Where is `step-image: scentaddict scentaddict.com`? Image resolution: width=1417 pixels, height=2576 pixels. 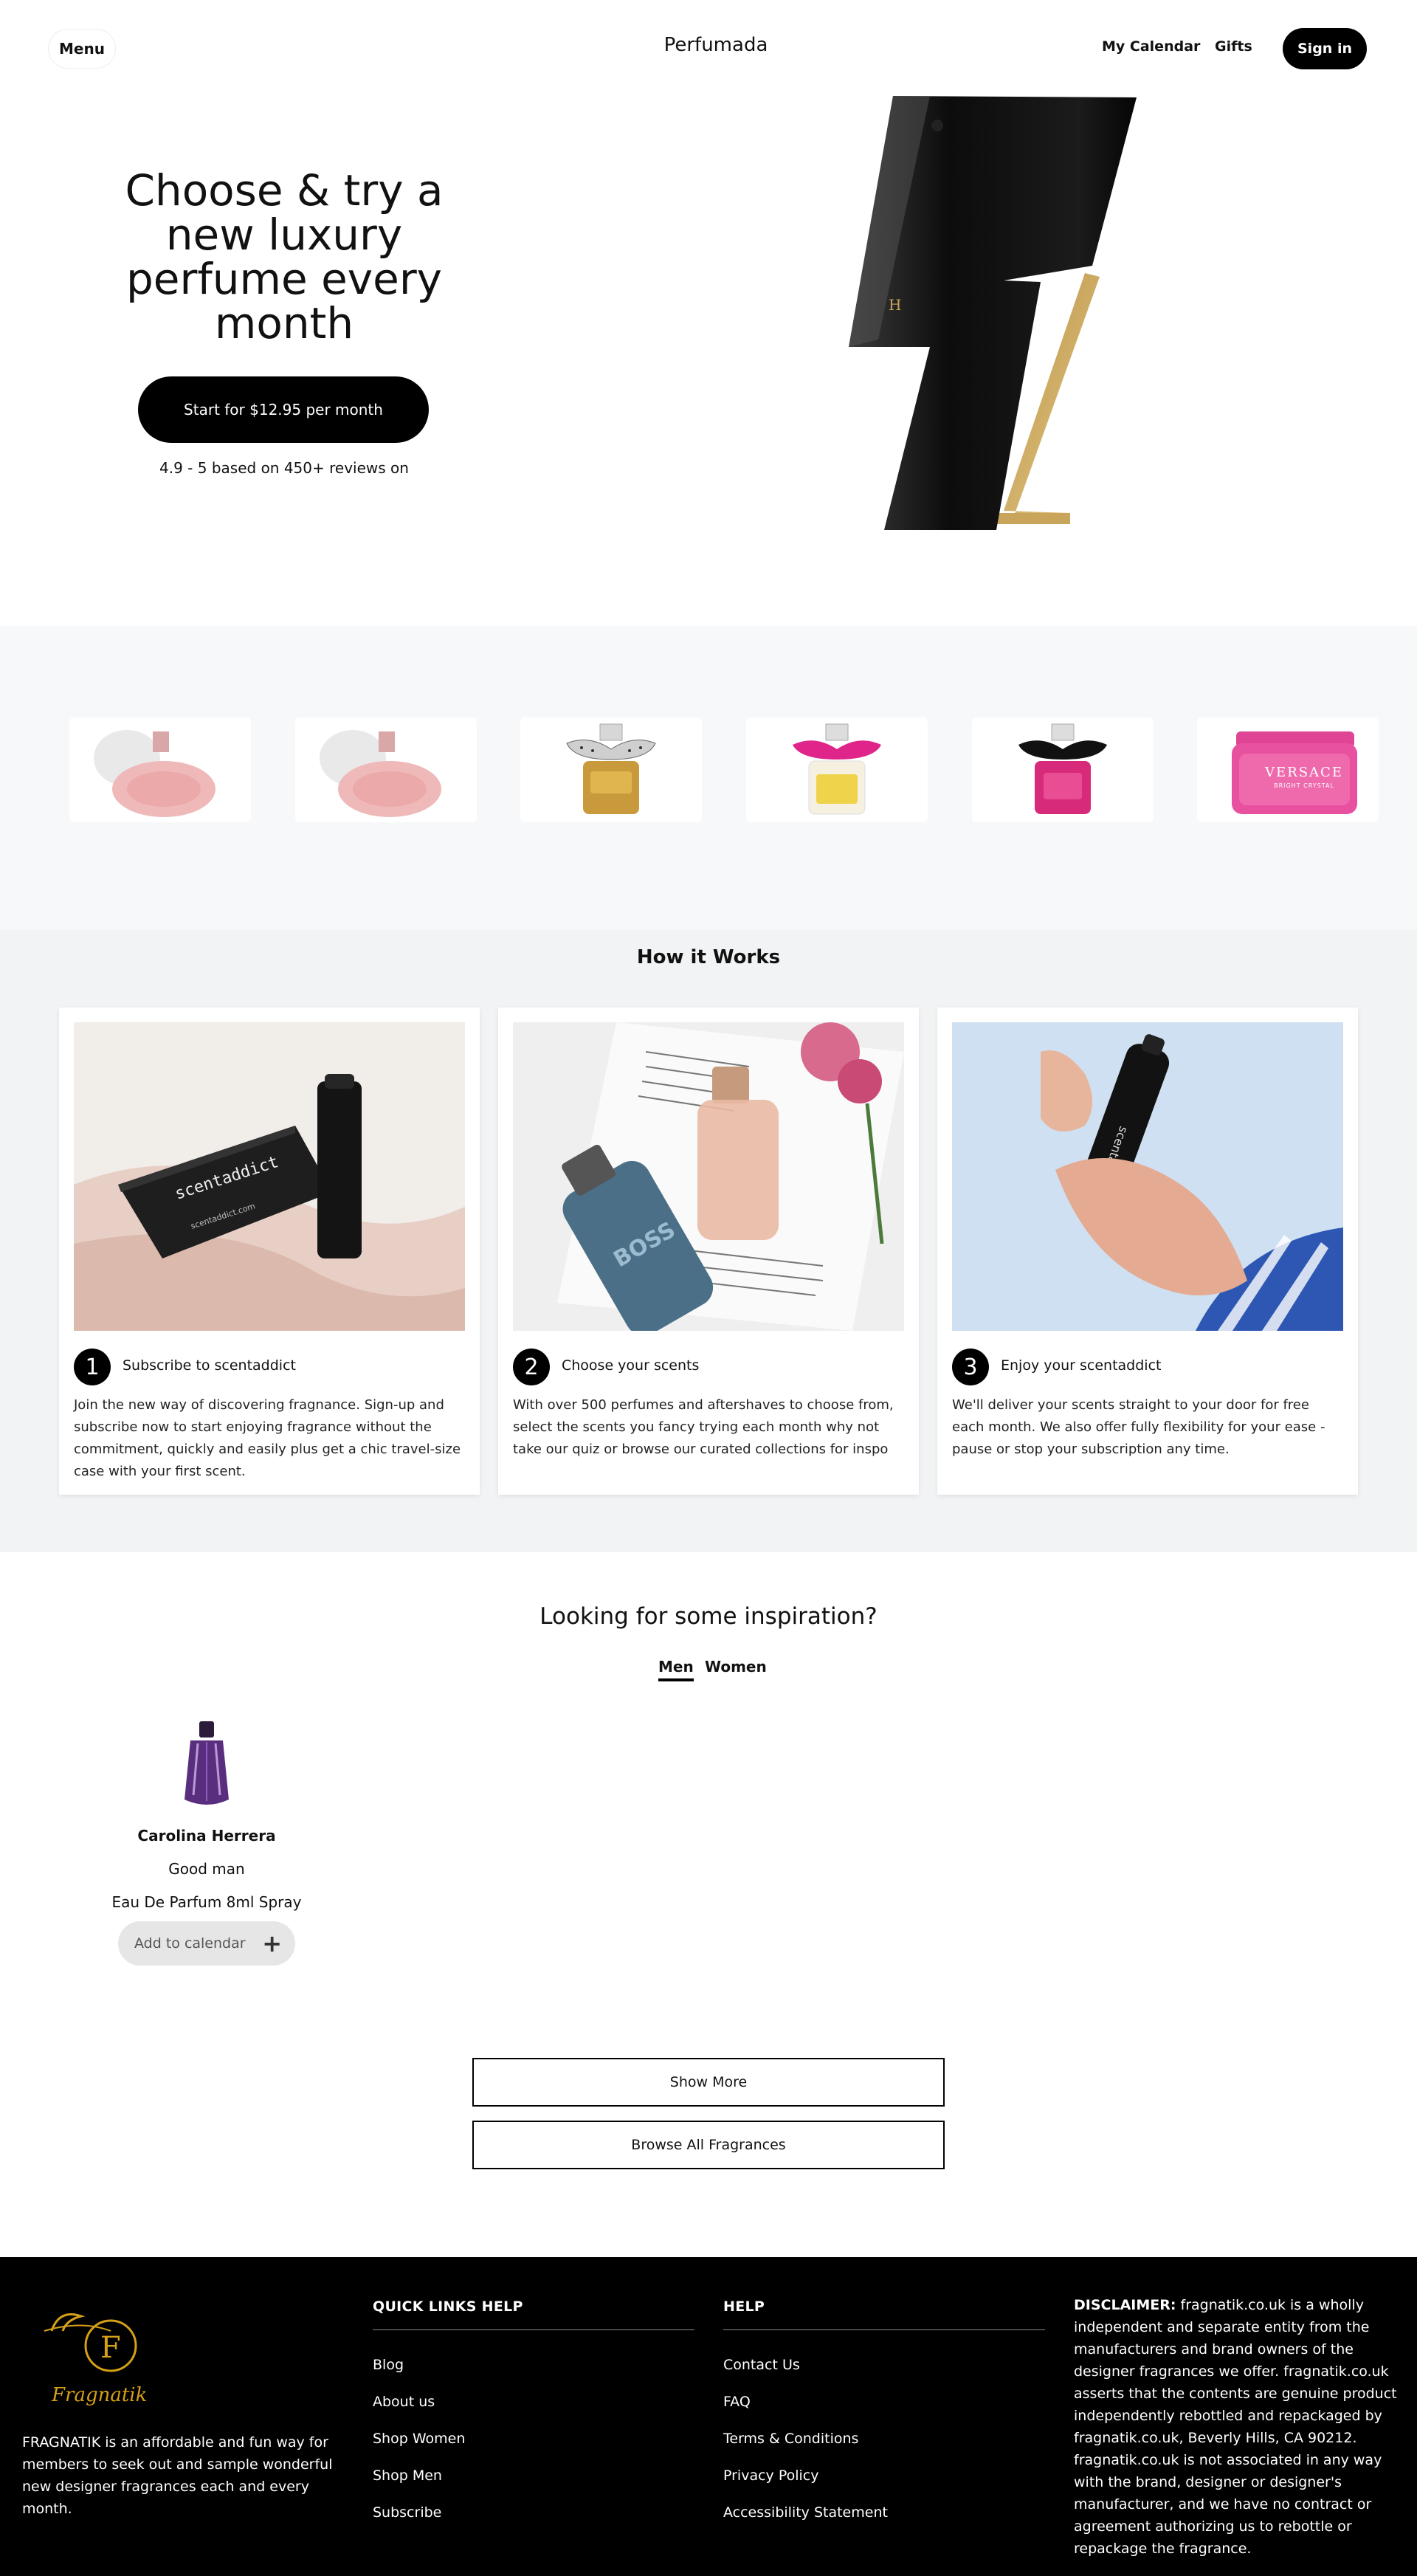
step-image: scentaddict scentaddict.com is located at coordinates (269, 1177).